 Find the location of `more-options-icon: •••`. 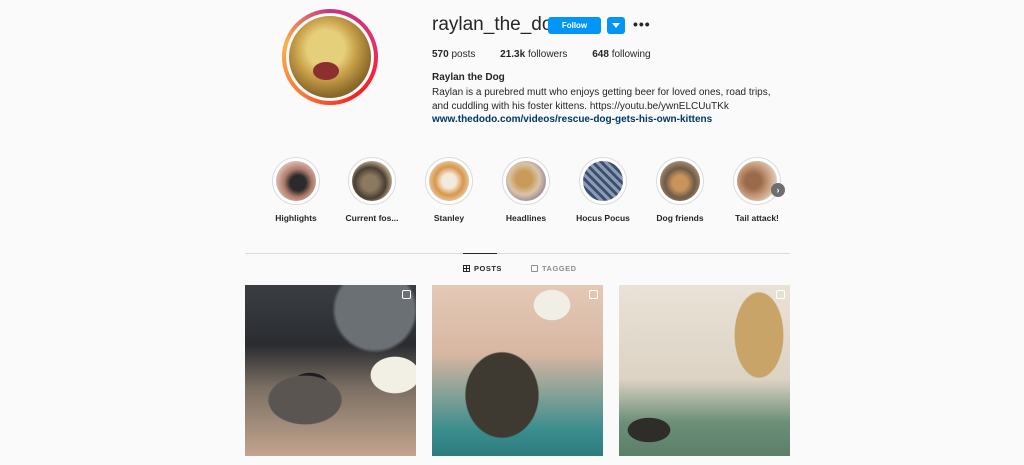

more-options-icon: ••• is located at coordinates (642, 24).